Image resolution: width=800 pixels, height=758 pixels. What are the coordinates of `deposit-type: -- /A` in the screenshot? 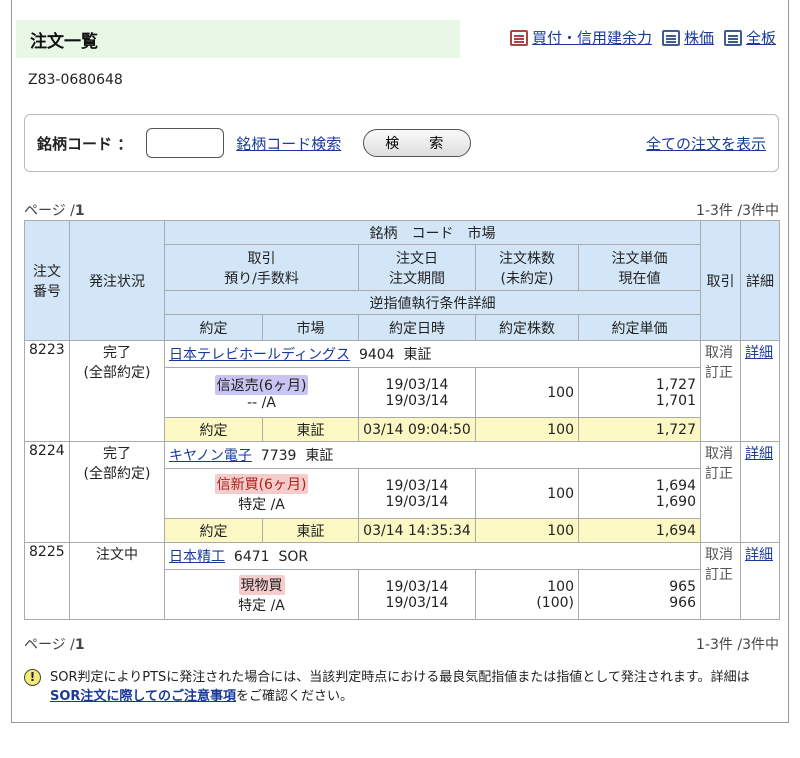 It's located at (261, 402).